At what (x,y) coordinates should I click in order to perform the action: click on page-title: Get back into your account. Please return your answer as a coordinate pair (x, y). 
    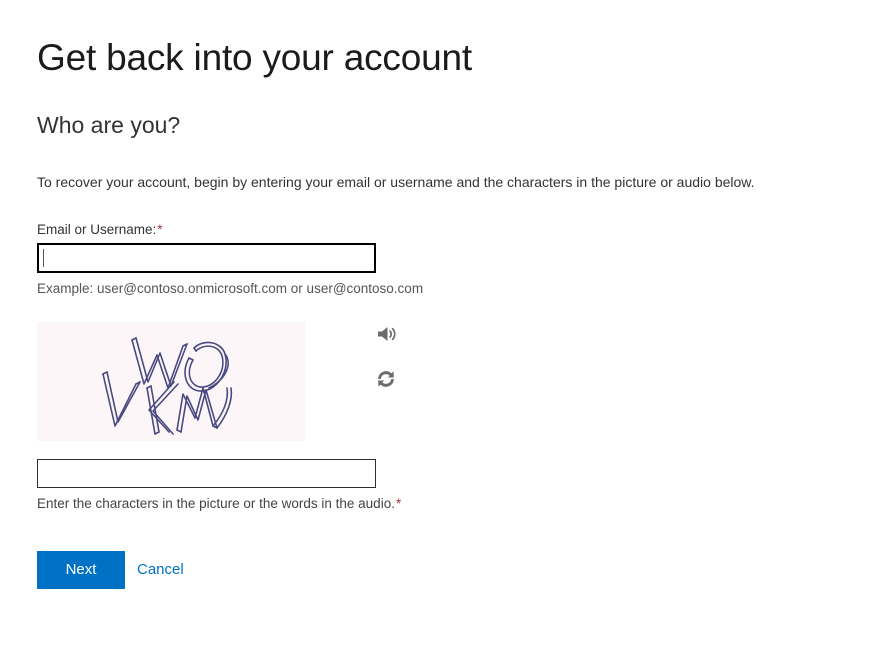
    Looking at the image, I should click on (254, 57).